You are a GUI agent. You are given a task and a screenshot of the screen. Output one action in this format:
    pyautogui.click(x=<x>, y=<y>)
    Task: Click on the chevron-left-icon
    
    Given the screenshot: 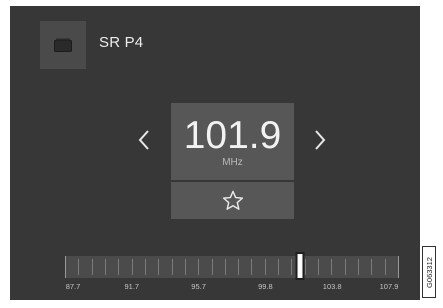 What is the action you would take?
    pyautogui.click(x=143, y=140)
    